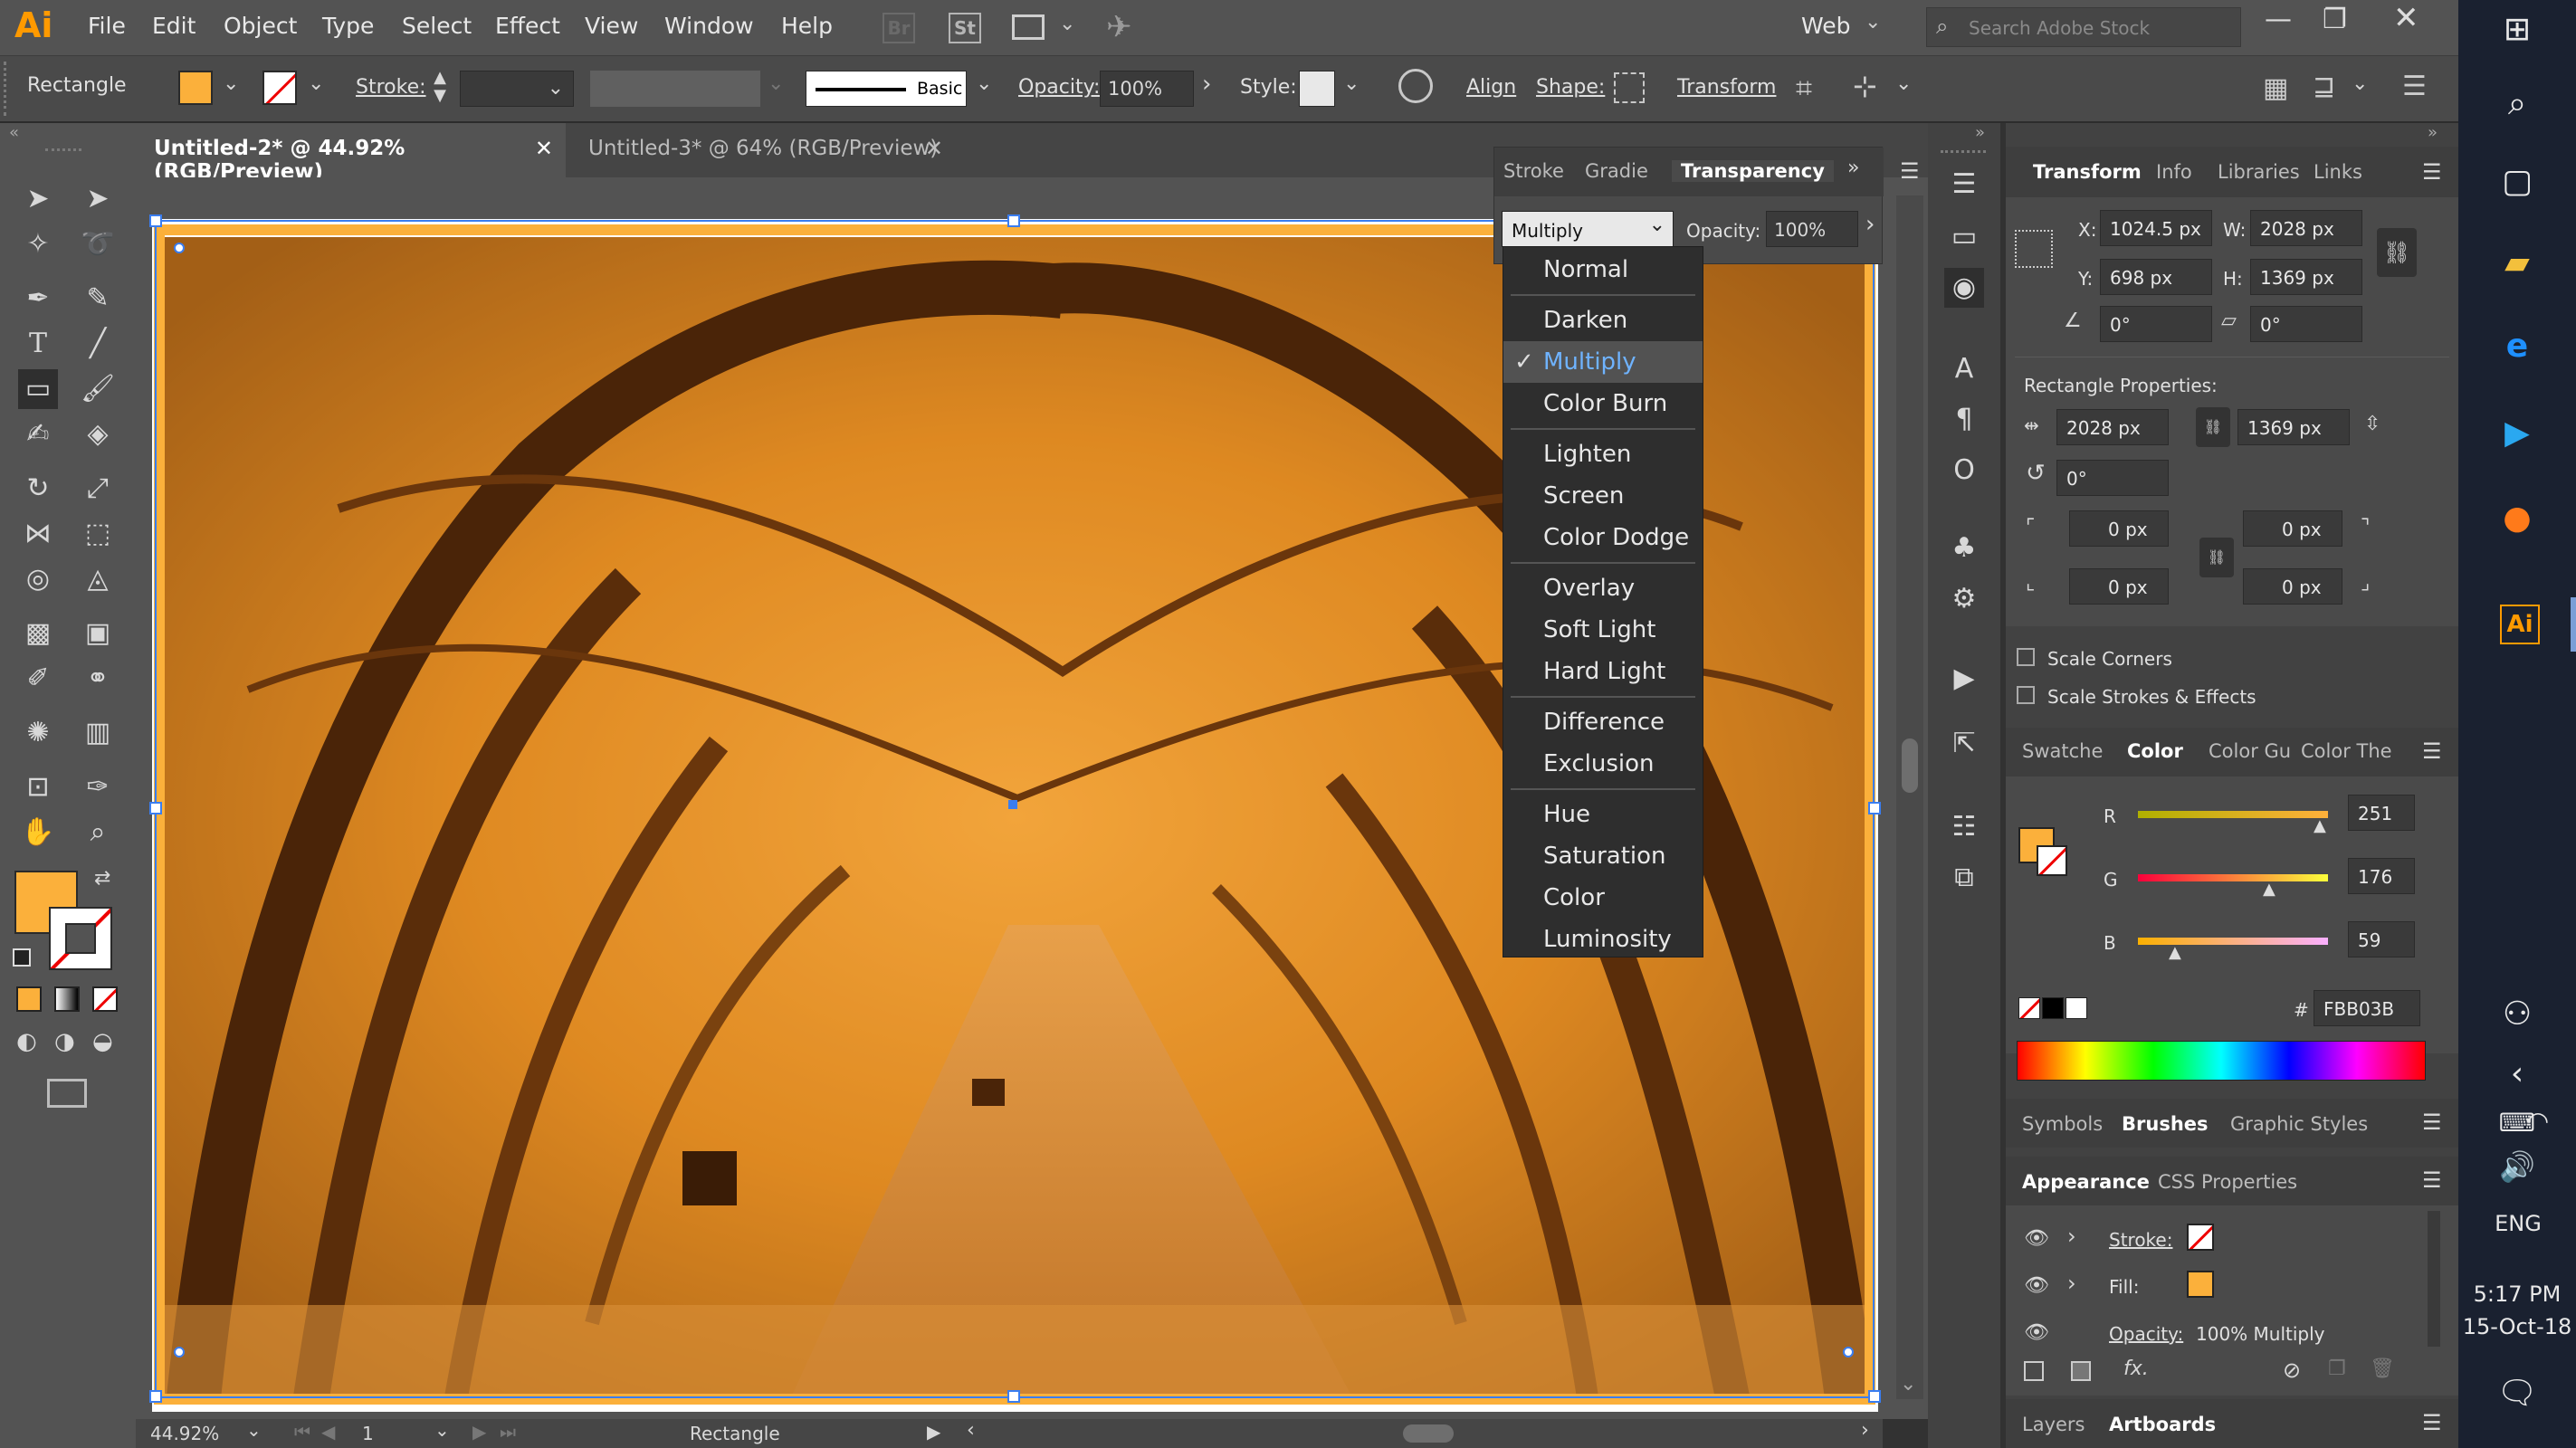  Describe the element at coordinates (64, 1042) in the screenshot. I see `draw-behind-icon: ◑` at that location.